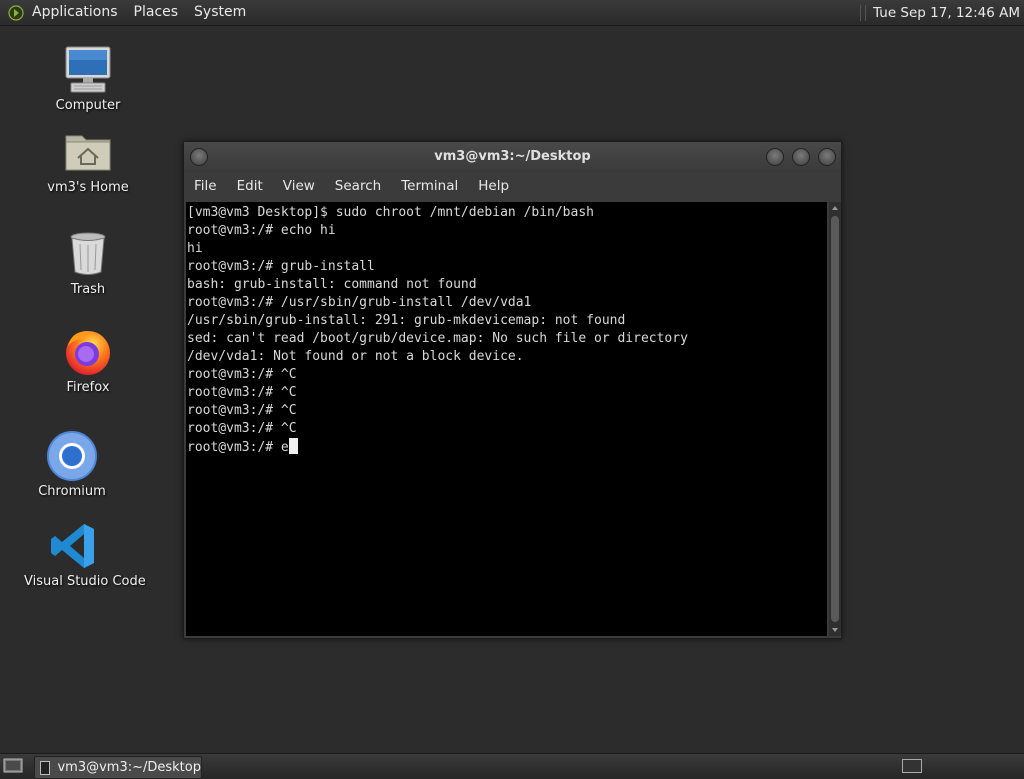  I want to click on desktop-icon-computer: Computer, so click(88, 78).